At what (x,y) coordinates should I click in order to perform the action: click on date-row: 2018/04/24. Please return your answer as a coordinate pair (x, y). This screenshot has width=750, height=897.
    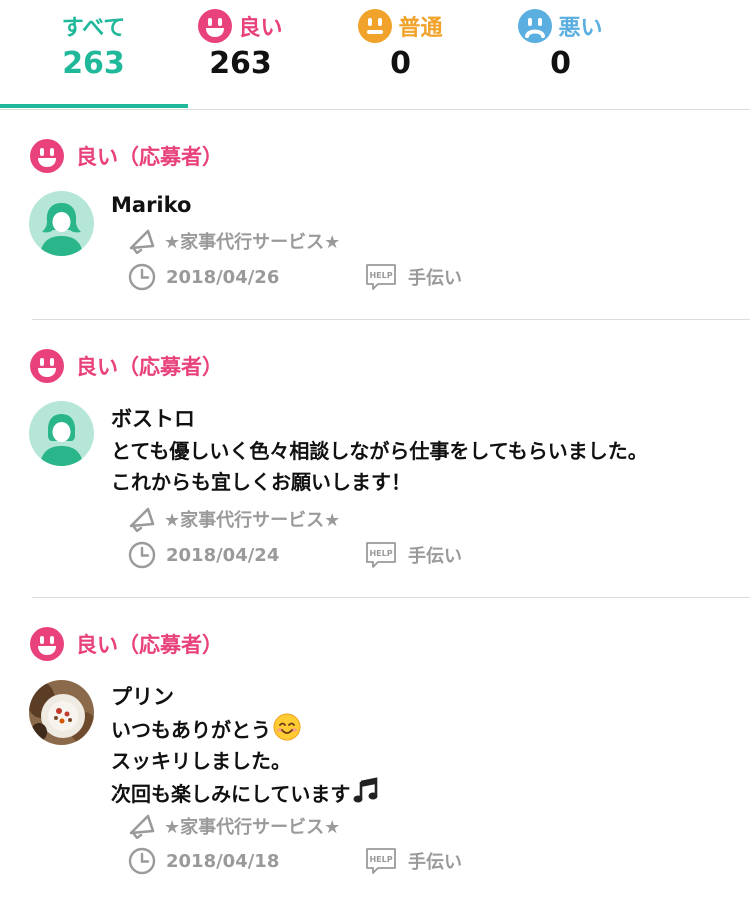
    Looking at the image, I should click on (203, 555).